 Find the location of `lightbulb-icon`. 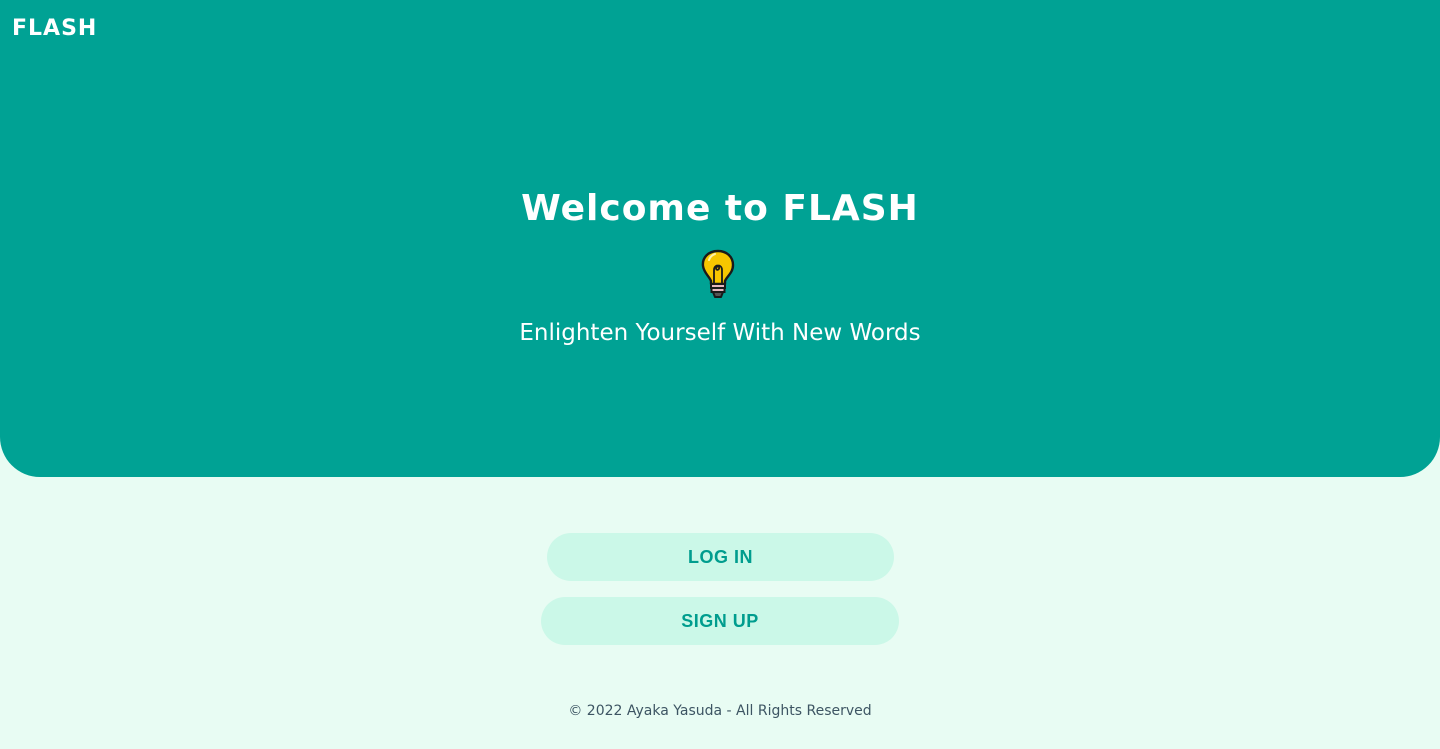

lightbulb-icon is located at coordinates (718, 275).